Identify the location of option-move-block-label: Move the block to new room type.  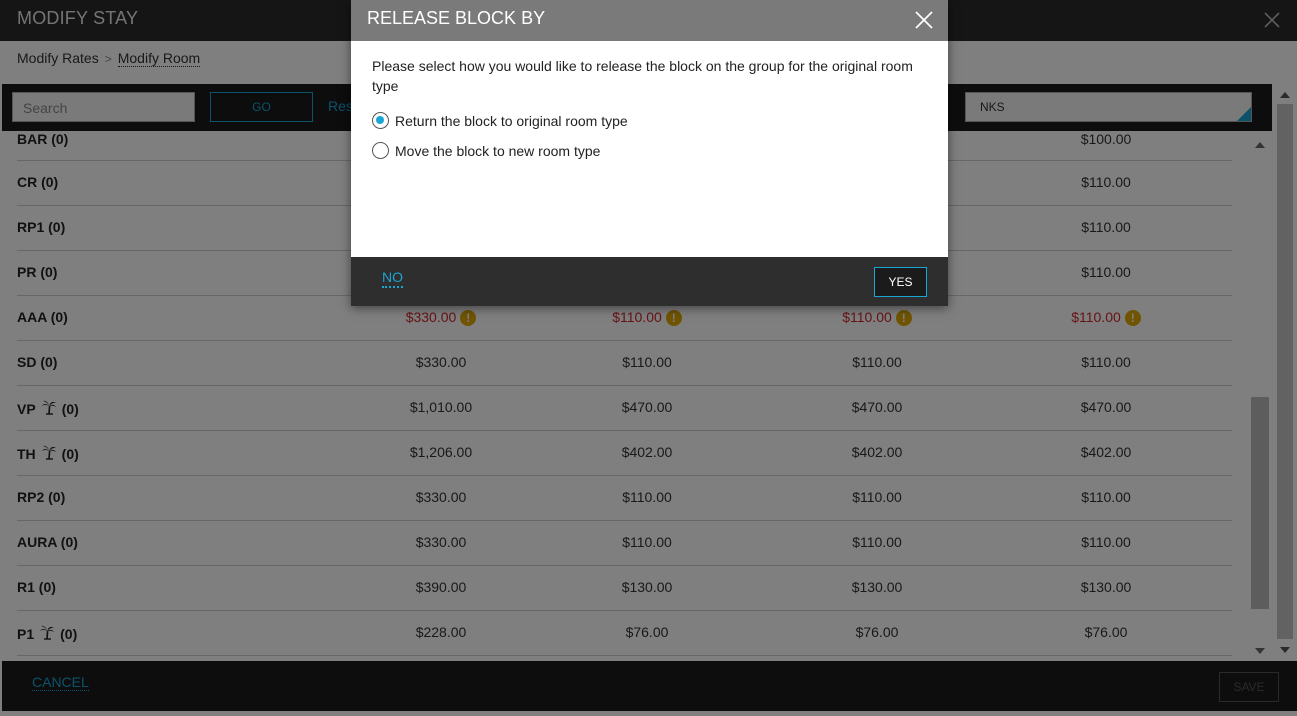
(498, 150).